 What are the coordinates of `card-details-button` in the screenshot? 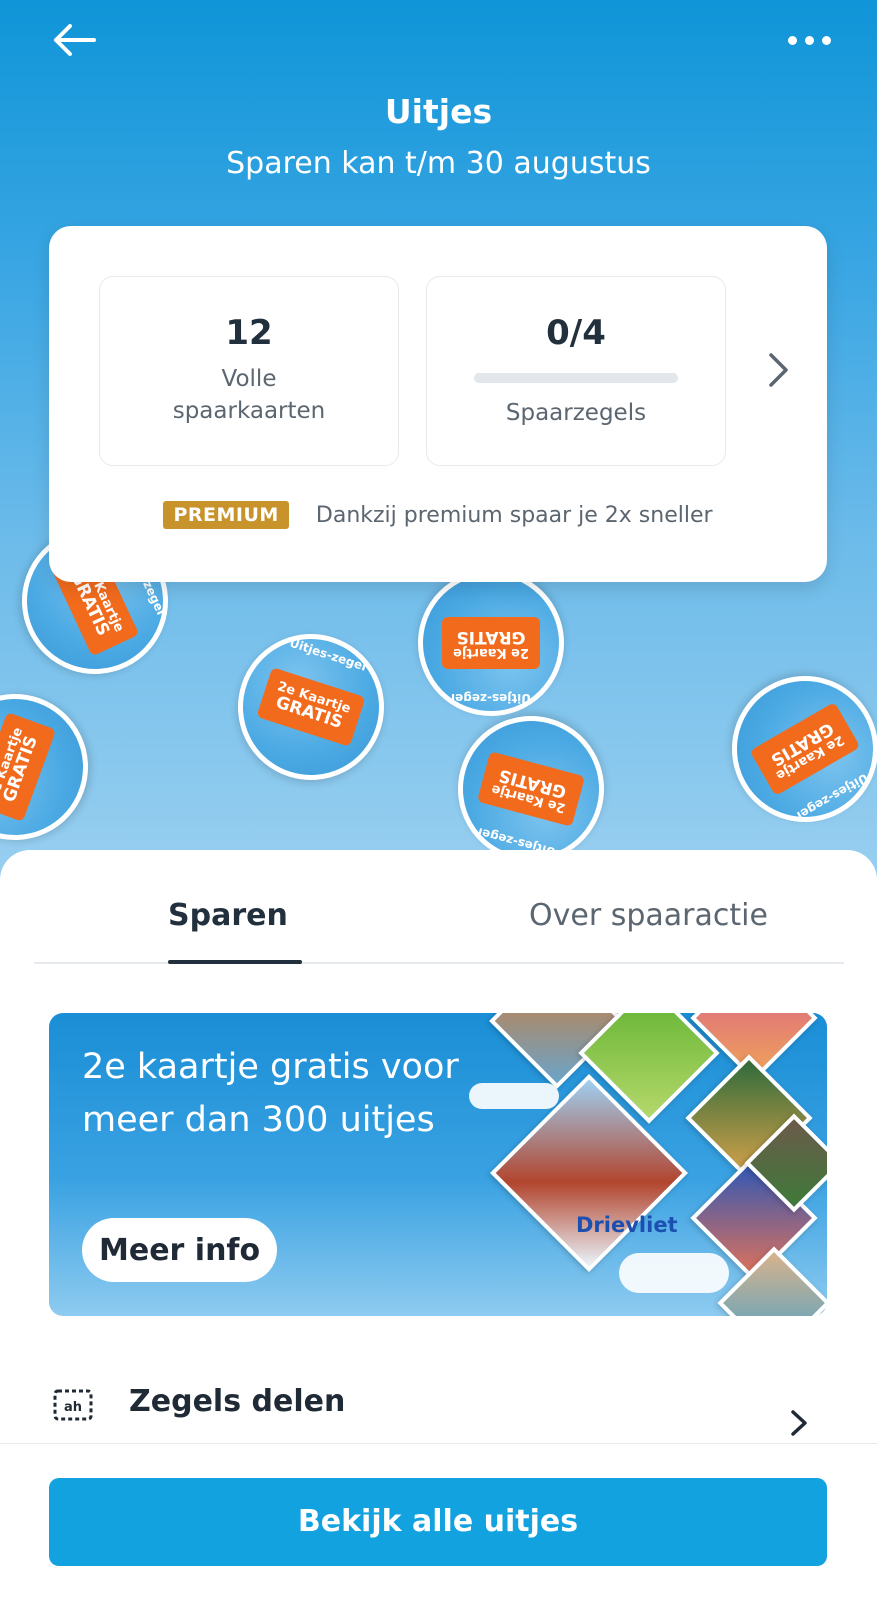 It's located at (779, 370).